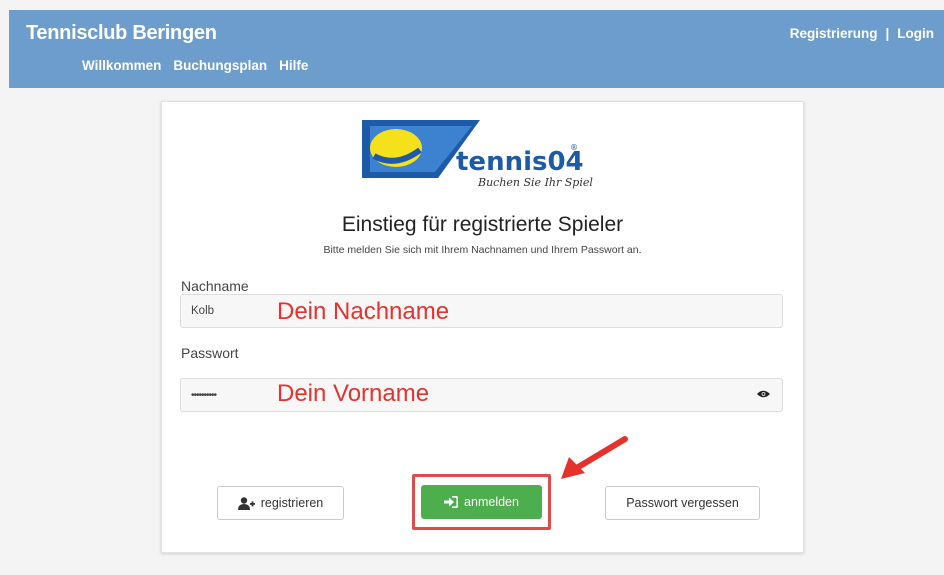 The image size is (944, 575). Describe the element at coordinates (203, 311) in the screenshot. I see `lastname-value: Kolb` at that location.